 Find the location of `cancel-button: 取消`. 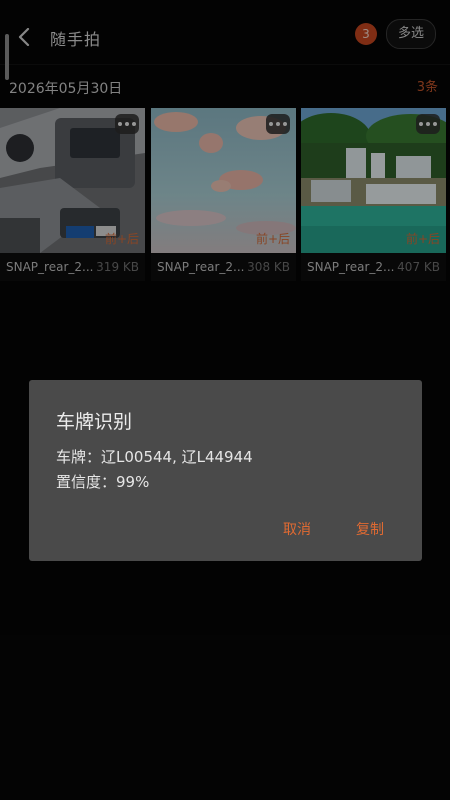

cancel-button: 取消 is located at coordinates (297, 529).